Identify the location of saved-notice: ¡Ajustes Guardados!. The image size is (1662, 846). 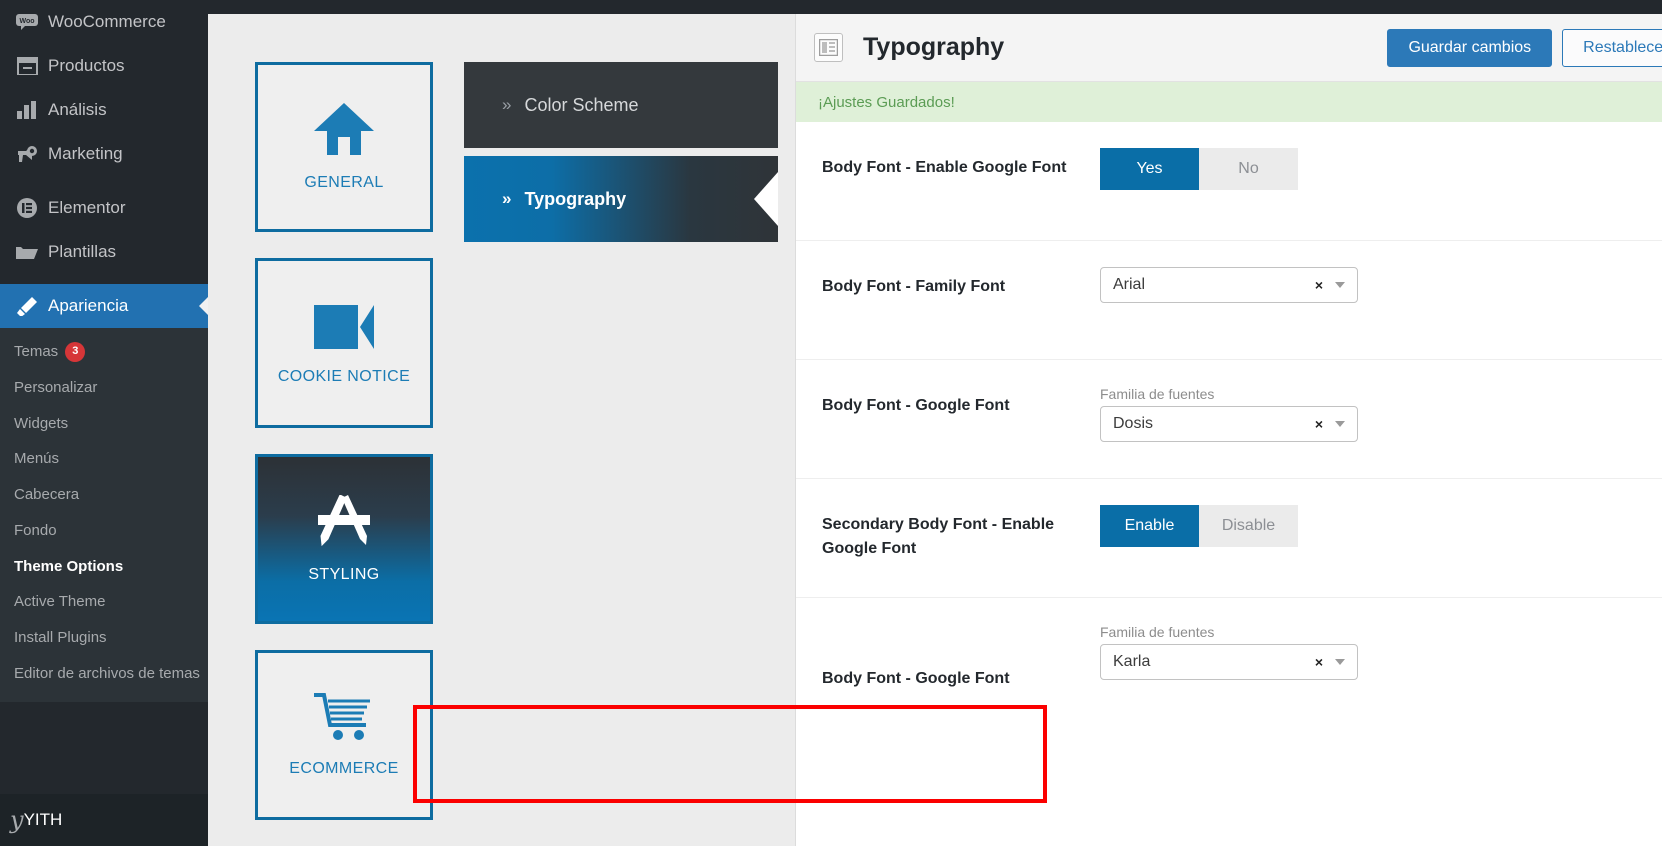
(1229, 102).